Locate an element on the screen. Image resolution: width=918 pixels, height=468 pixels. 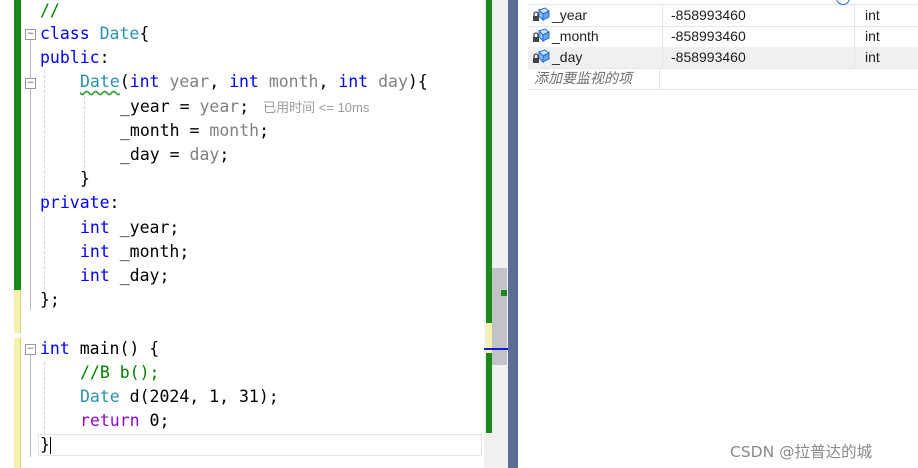
current-line-highlight is located at coordinates (260, 445).